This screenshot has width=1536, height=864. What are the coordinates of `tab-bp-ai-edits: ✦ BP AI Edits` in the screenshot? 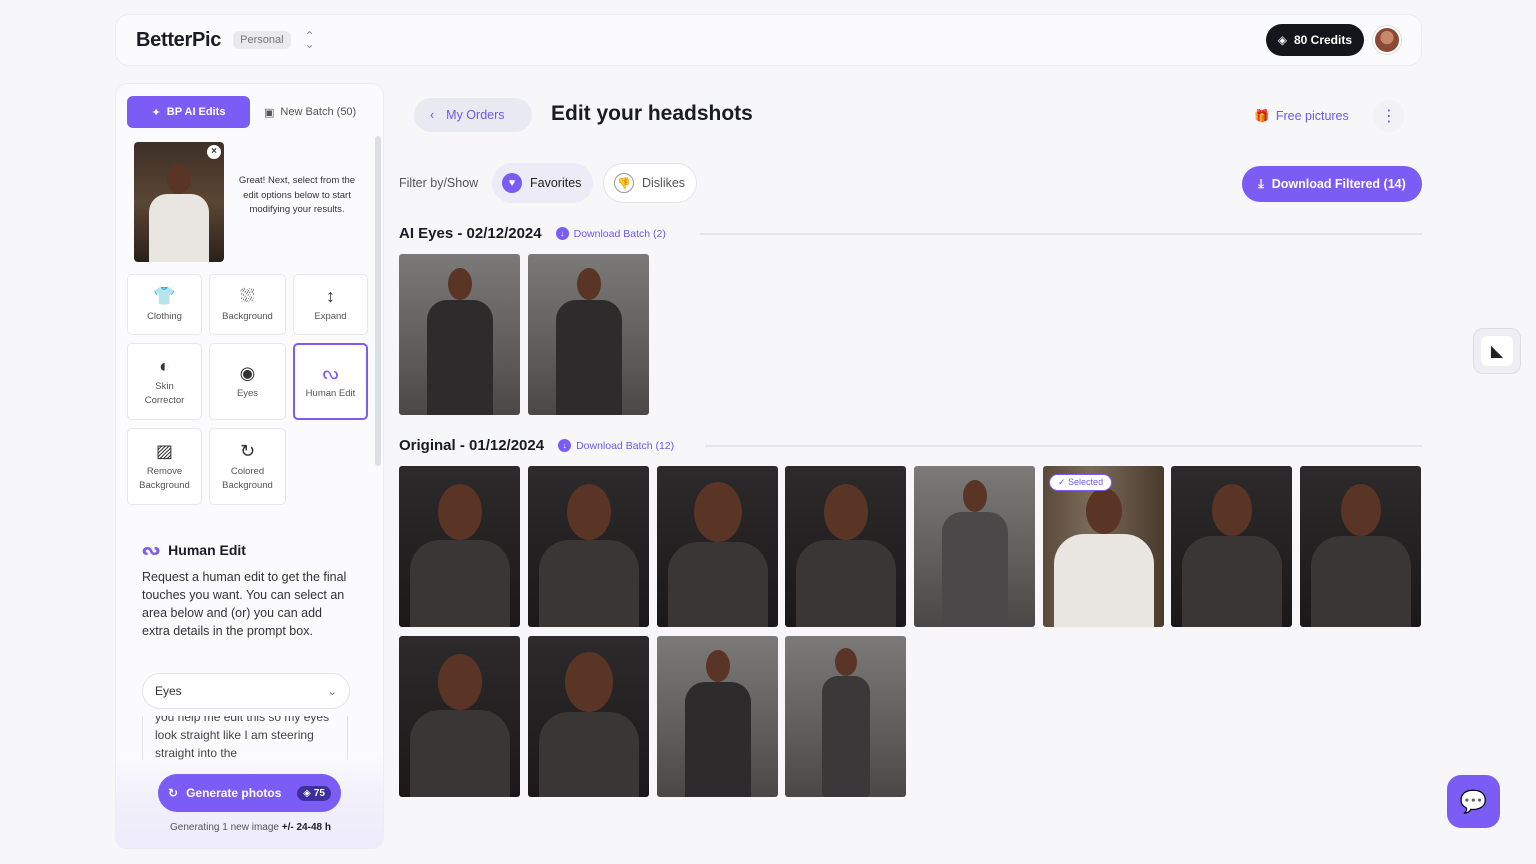 It's located at (188, 112).